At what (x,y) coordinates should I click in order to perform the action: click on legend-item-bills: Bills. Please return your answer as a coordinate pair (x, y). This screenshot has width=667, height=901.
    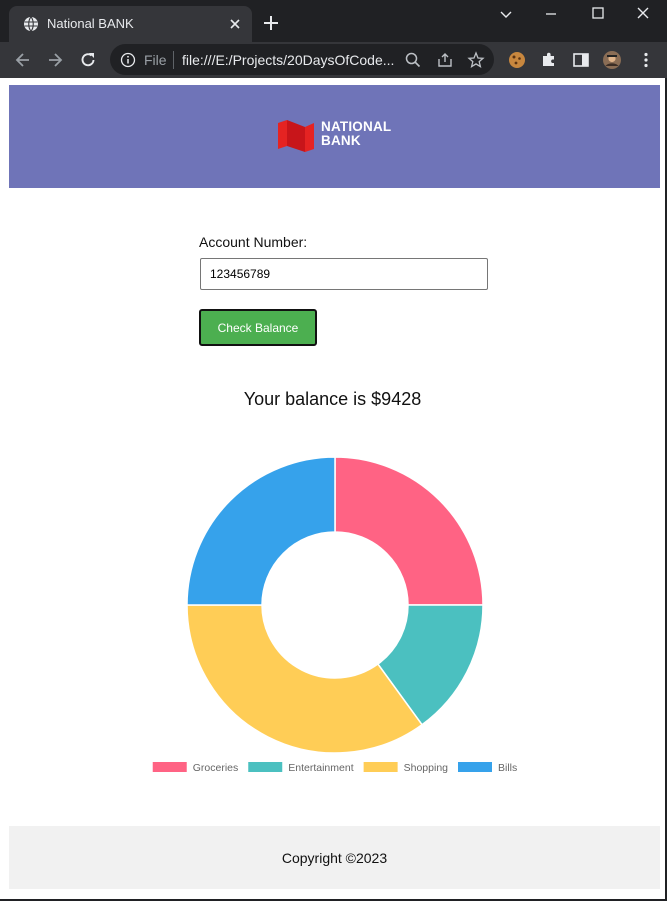
    Looking at the image, I should click on (487, 768).